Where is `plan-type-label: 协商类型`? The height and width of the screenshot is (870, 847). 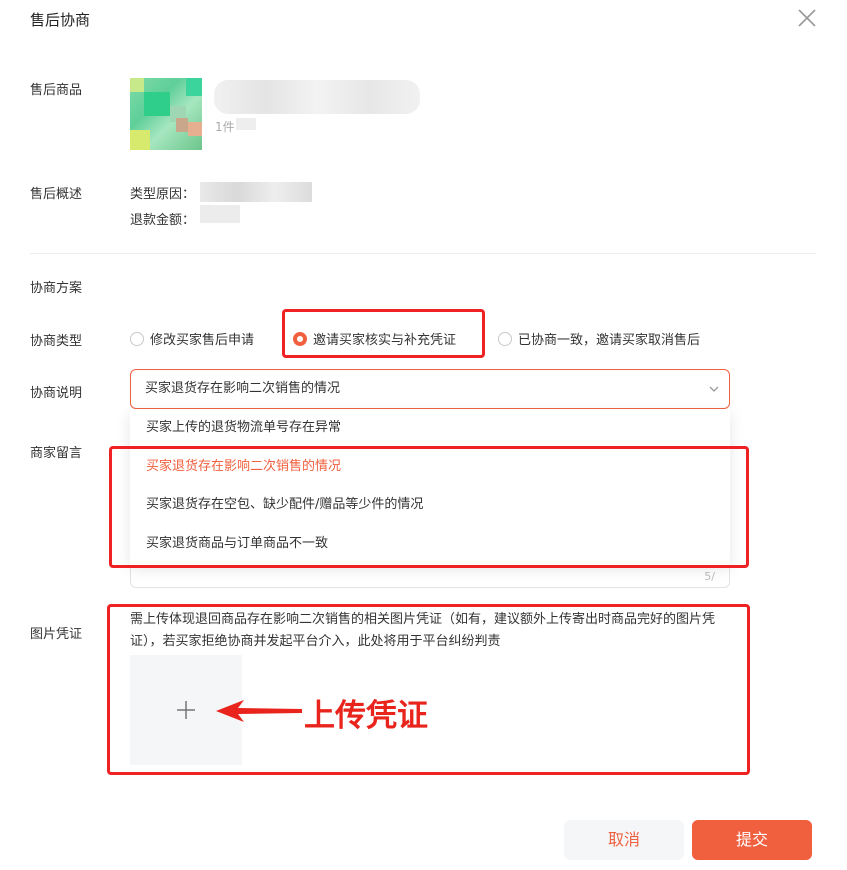
plan-type-label: 协商类型 is located at coordinates (56, 341).